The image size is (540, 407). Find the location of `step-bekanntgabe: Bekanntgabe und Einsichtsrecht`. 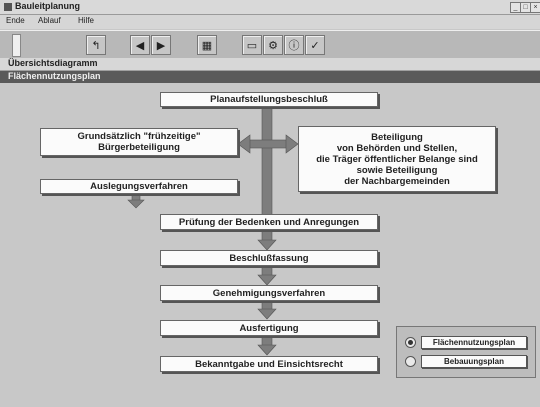

step-bekanntgabe: Bekanntgabe und Einsichtsrecht is located at coordinates (269, 364).